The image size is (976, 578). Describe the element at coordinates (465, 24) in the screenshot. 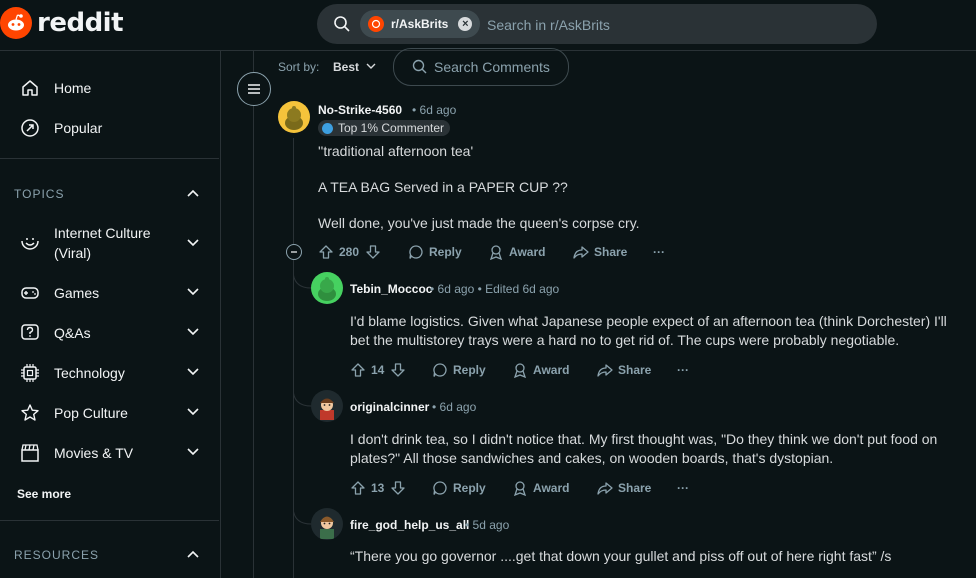

I see `clear-chip-icon: ×` at that location.